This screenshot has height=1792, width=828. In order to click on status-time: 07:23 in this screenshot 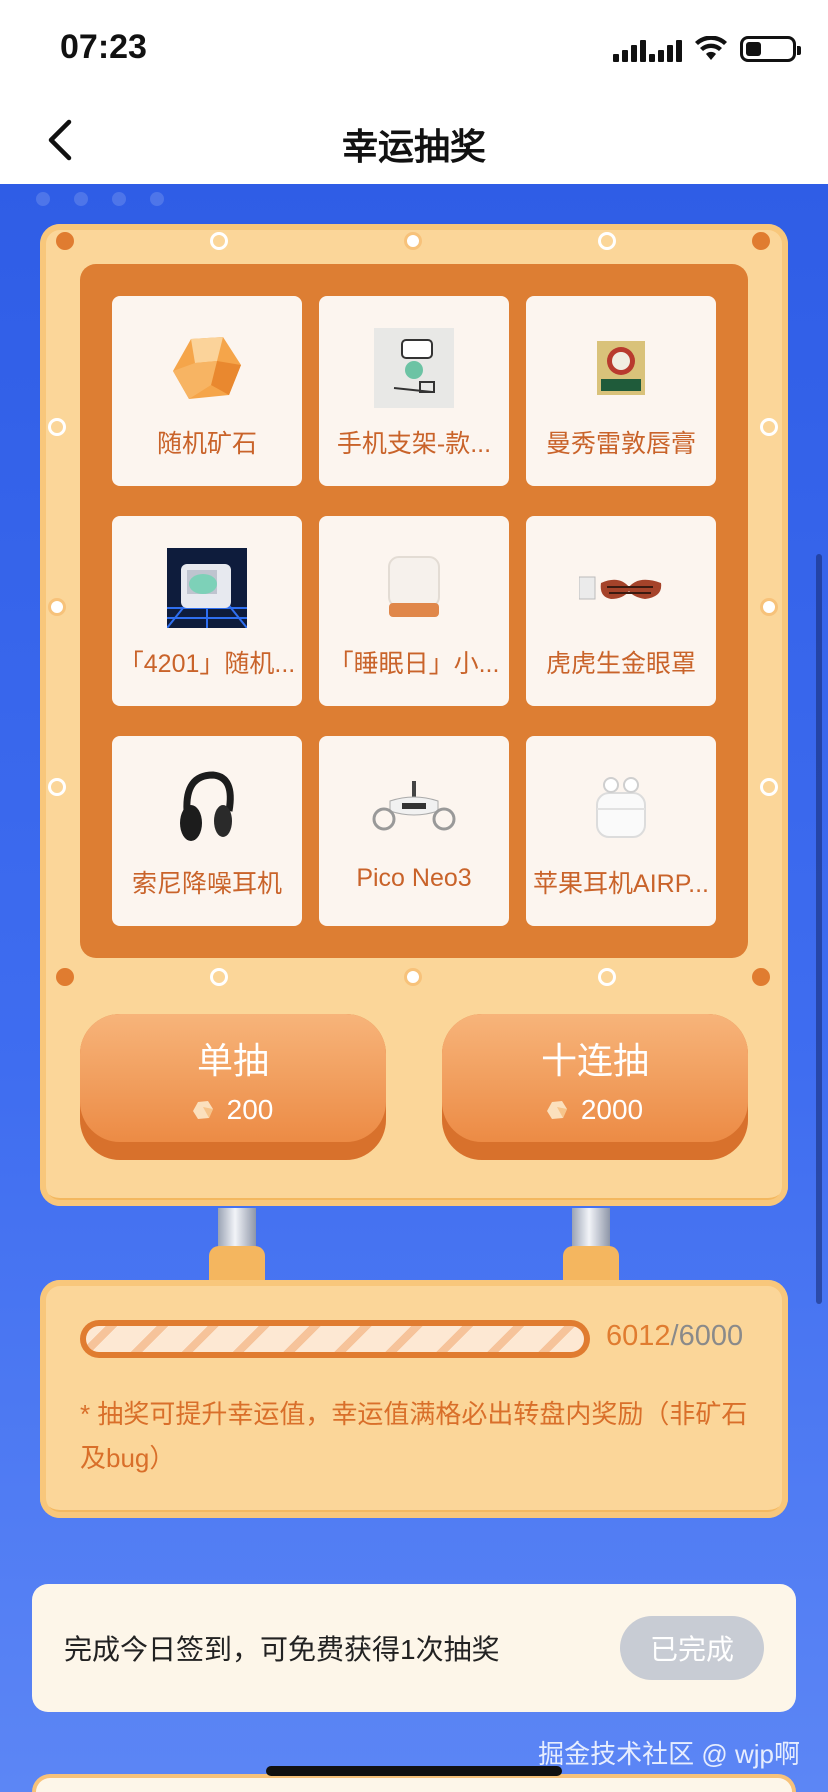, I will do `click(103, 47)`.